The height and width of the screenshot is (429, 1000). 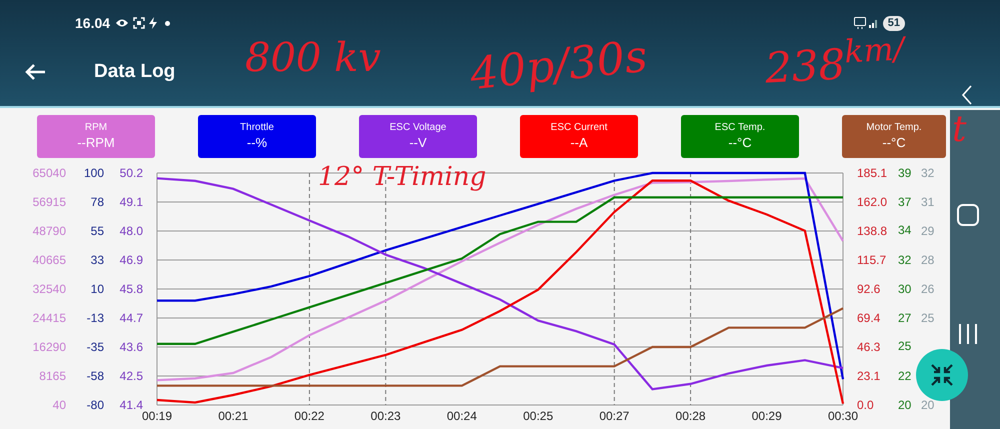 I want to click on axis-tick-label: 34, so click(x=905, y=230).